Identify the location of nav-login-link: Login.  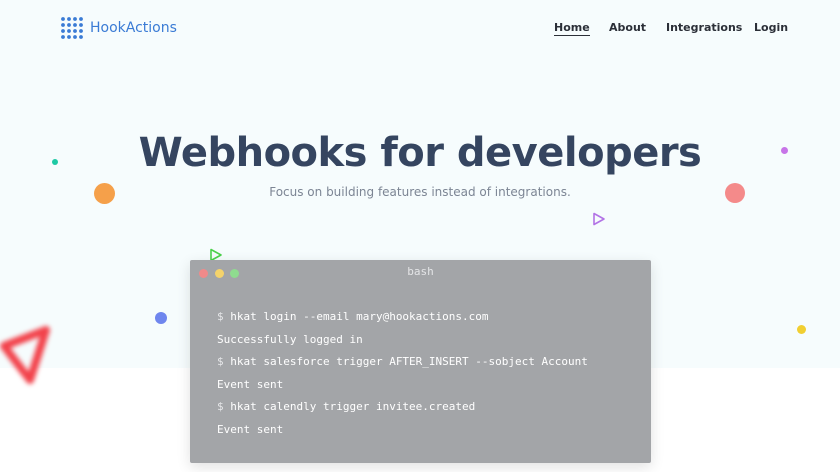
(771, 27).